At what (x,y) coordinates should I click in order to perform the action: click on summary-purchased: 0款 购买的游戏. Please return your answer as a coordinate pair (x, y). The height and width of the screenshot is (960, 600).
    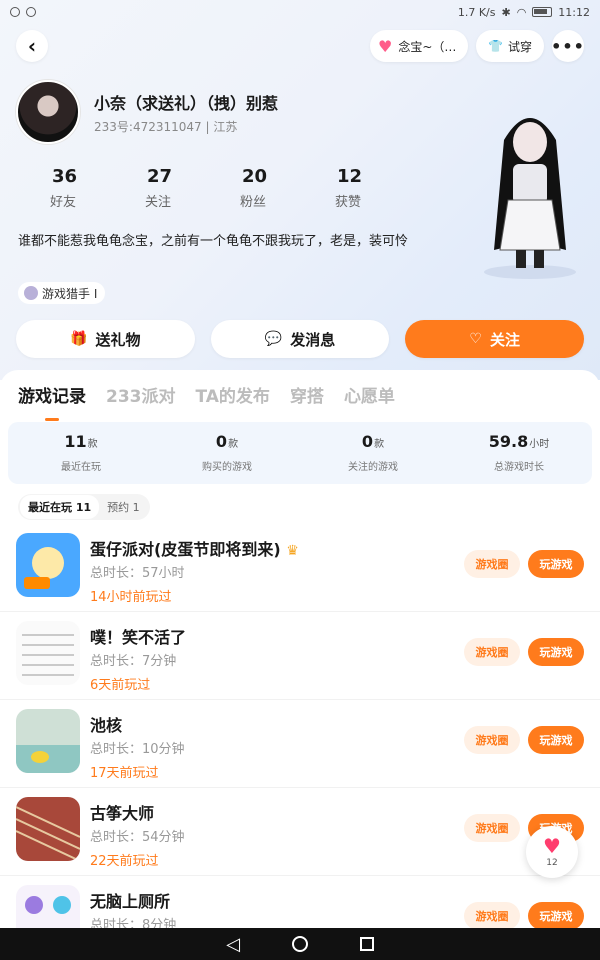
    Looking at the image, I should click on (227, 453).